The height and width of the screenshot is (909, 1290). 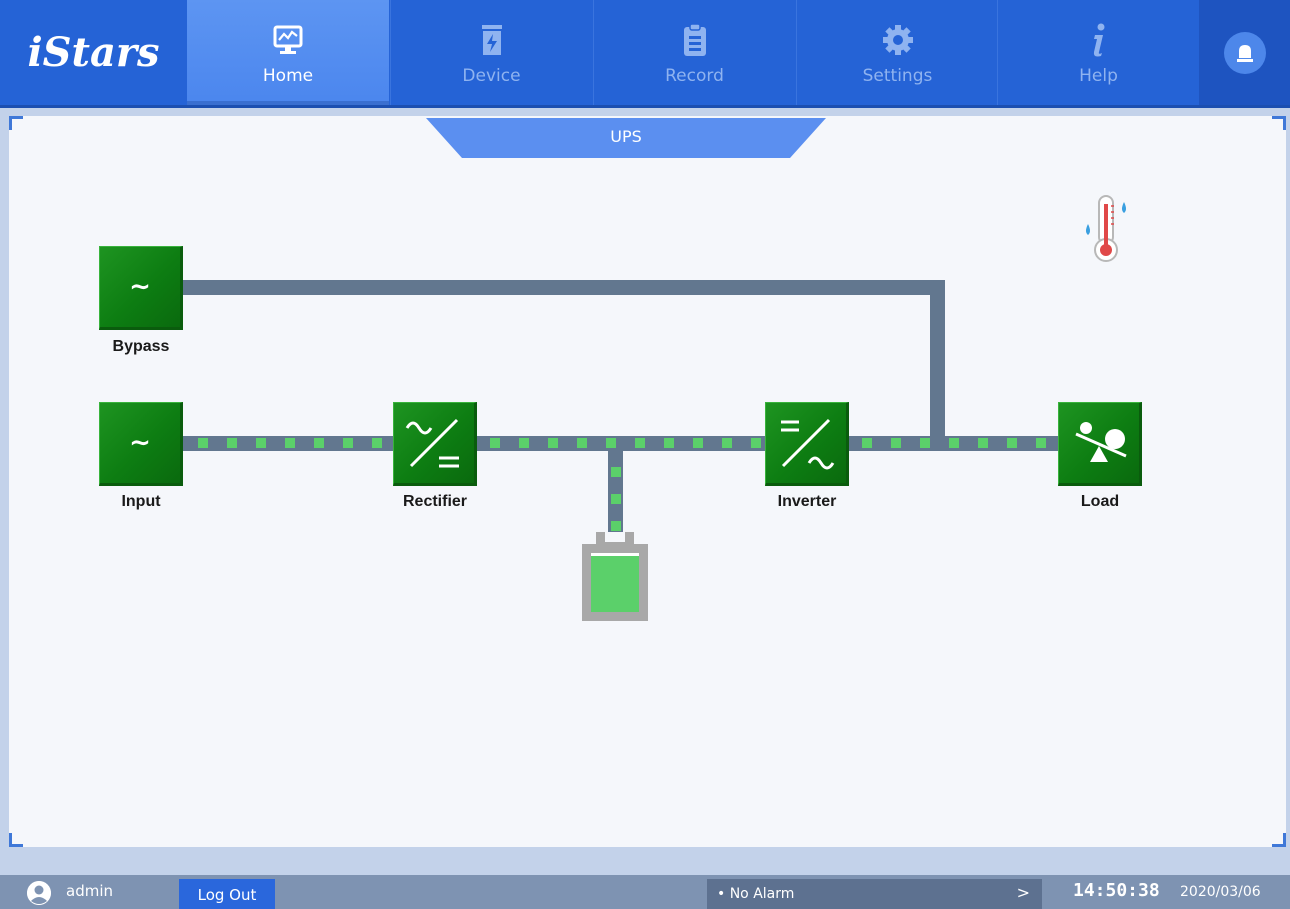 I want to click on load-seesaw-icon, so click(x=1101, y=442).